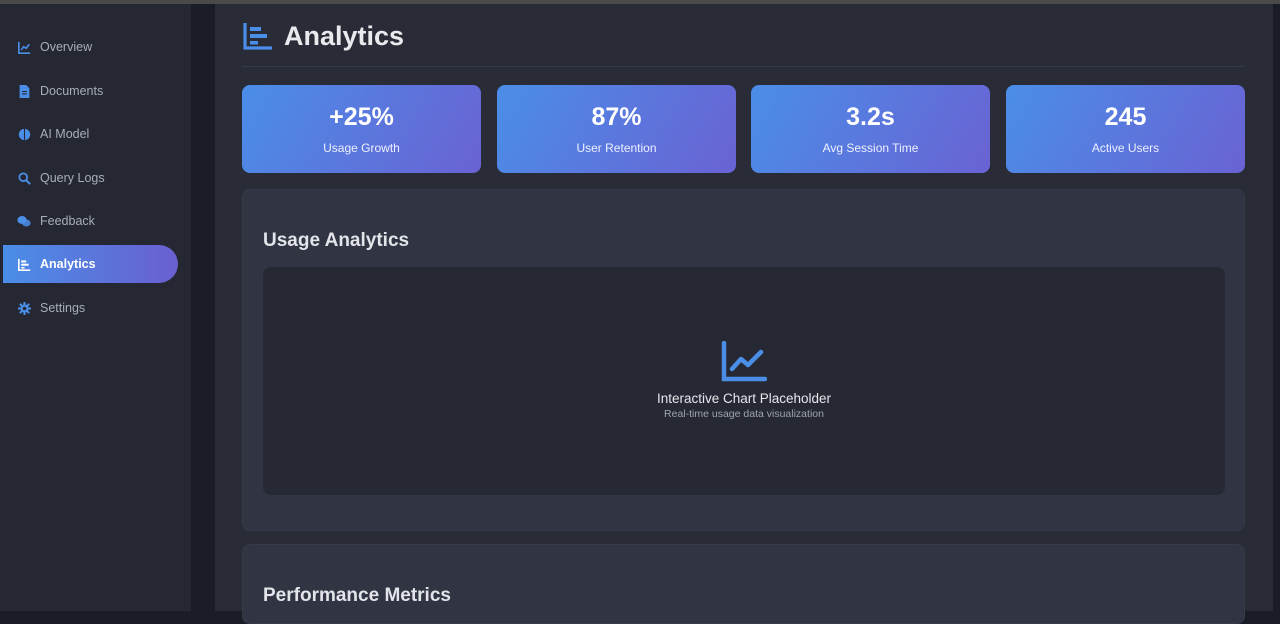 The width and height of the screenshot is (1280, 624). What do you see at coordinates (744, 414) in the screenshot?
I see `chart-placeholder-subtitle: Real-time usage data visualization` at bounding box center [744, 414].